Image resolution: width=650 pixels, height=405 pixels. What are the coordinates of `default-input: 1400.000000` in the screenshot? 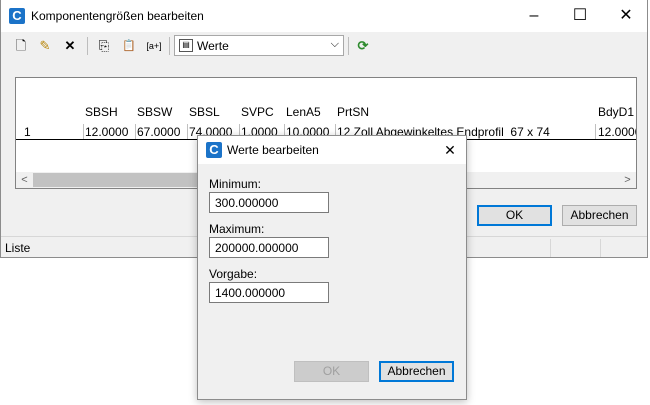 It's located at (269, 292).